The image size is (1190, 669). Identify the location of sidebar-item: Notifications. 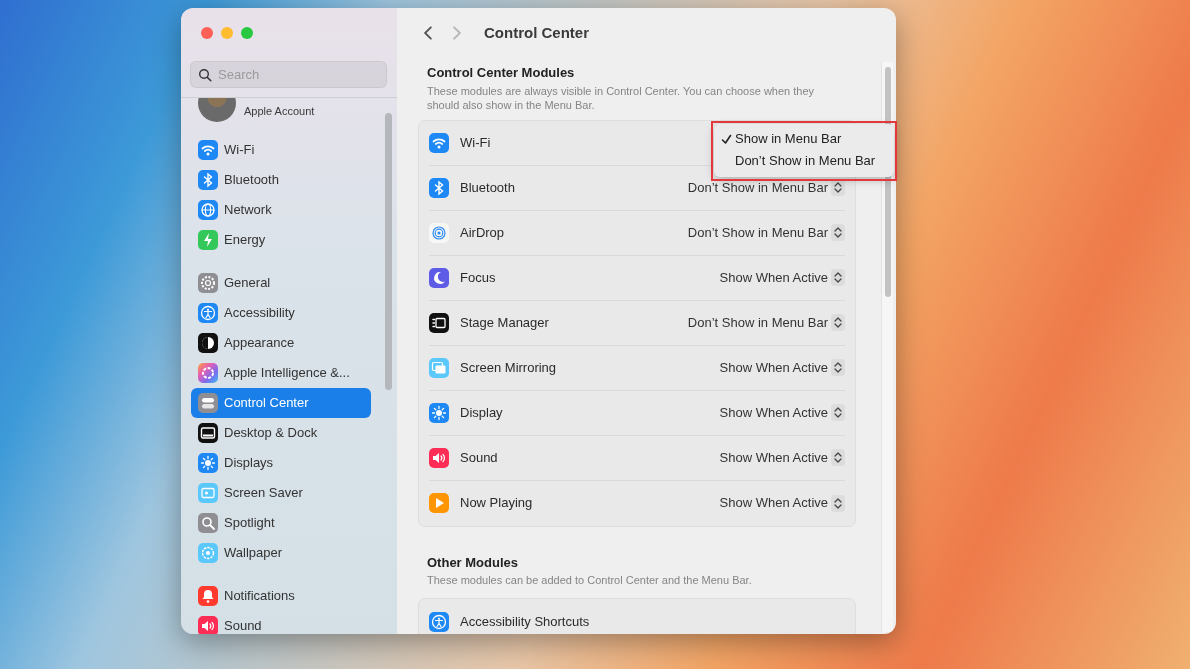
(281, 596).